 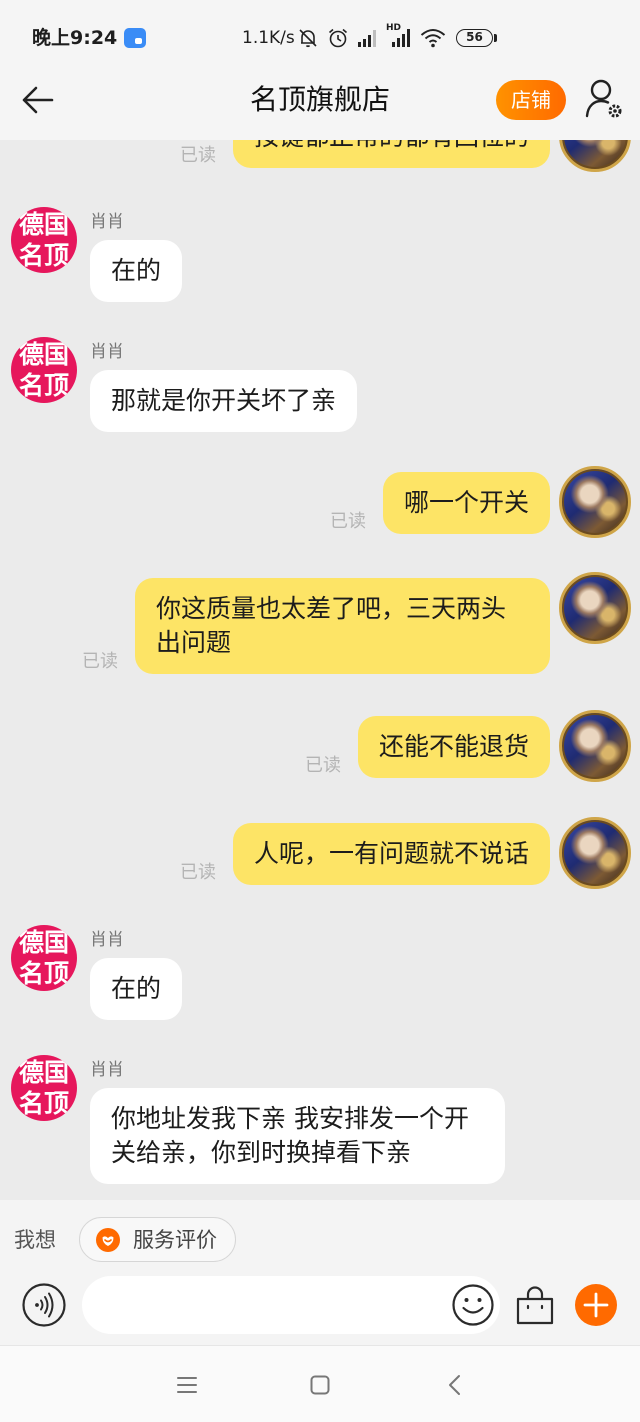 What do you see at coordinates (38, 100) in the screenshot?
I see `back-arrow-icon` at bounding box center [38, 100].